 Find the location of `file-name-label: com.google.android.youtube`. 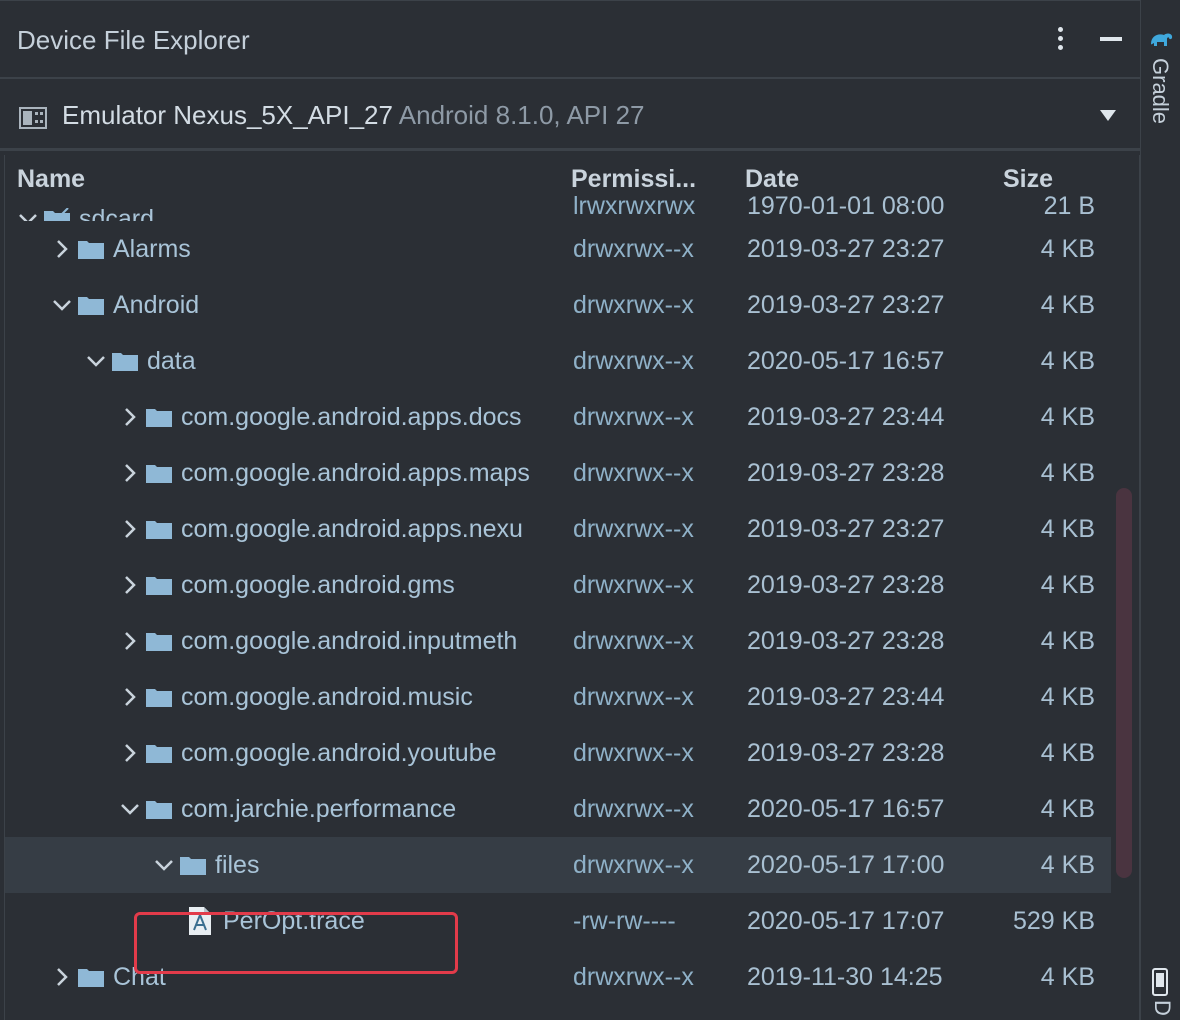

file-name-label: com.google.android.youtube is located at coordinates (339, 753).